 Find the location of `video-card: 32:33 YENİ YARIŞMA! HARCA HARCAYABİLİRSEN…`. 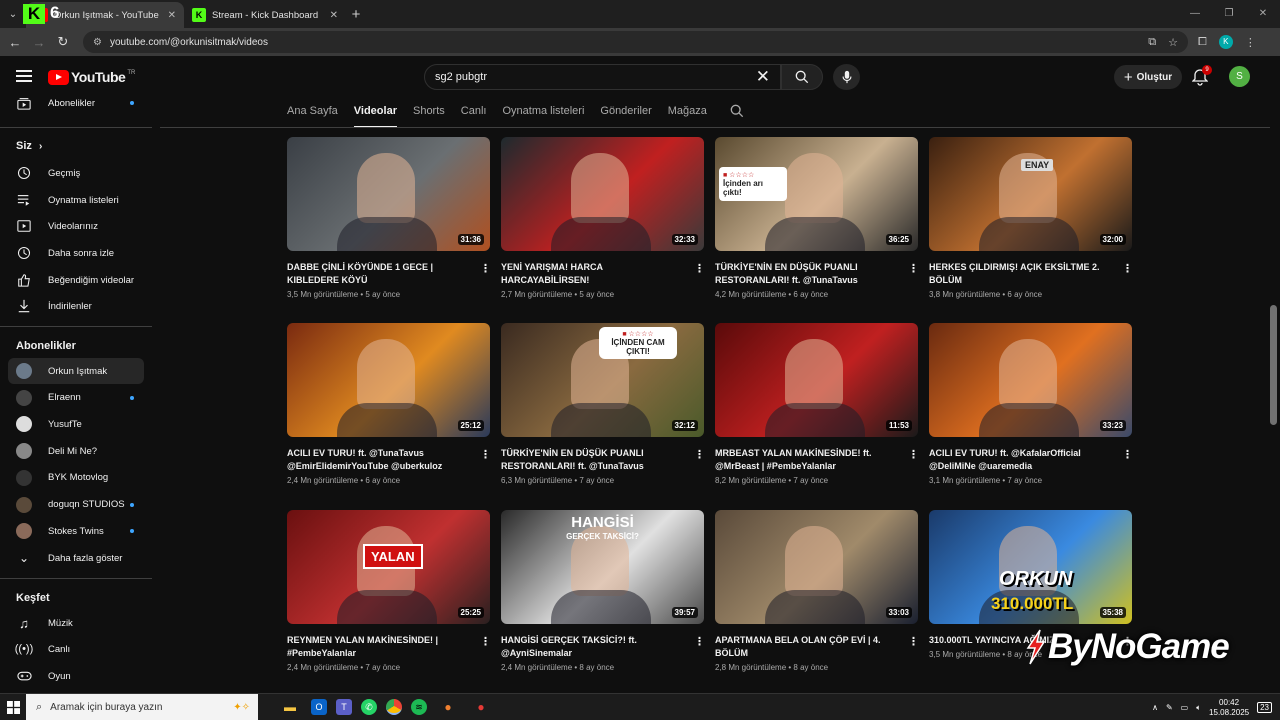

video-card: 32:33 YENİ YARIŞMA! HARCA HARCAYABİLİRSEN… is located at coordinates (603, 218).